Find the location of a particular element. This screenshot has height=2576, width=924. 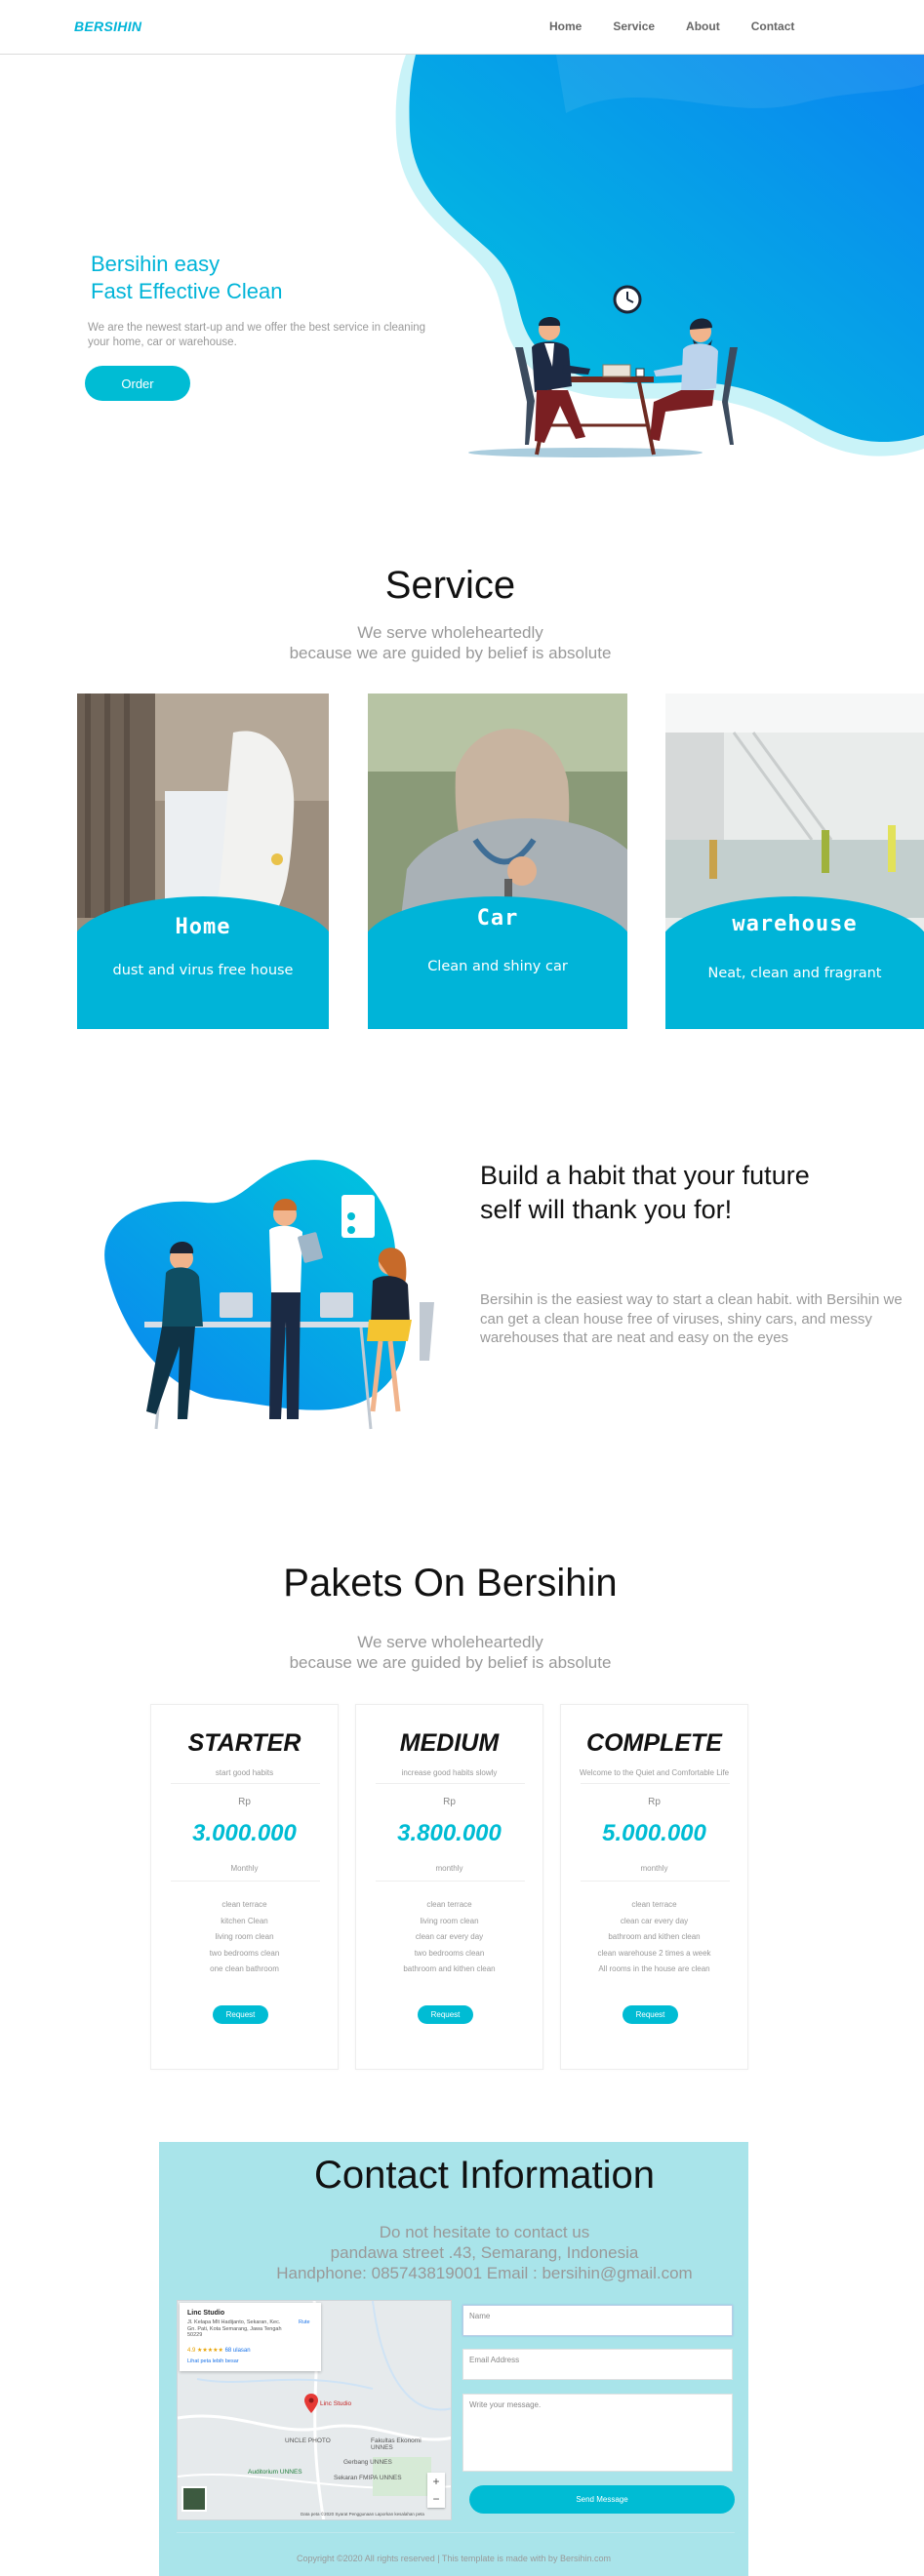

message-textarea: Write your message. is located at coordinates (598, 2433).